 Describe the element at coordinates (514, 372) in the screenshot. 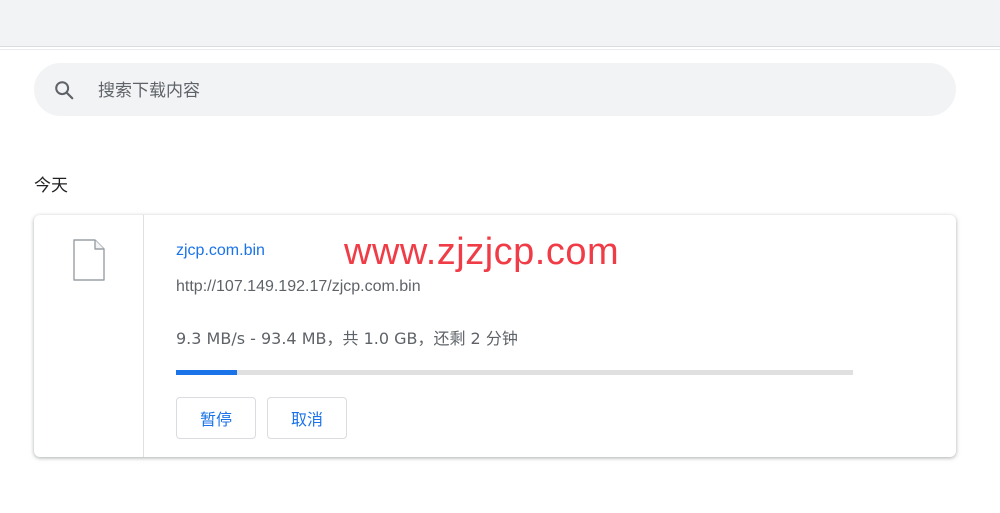

I see `progress-bar` at that location.